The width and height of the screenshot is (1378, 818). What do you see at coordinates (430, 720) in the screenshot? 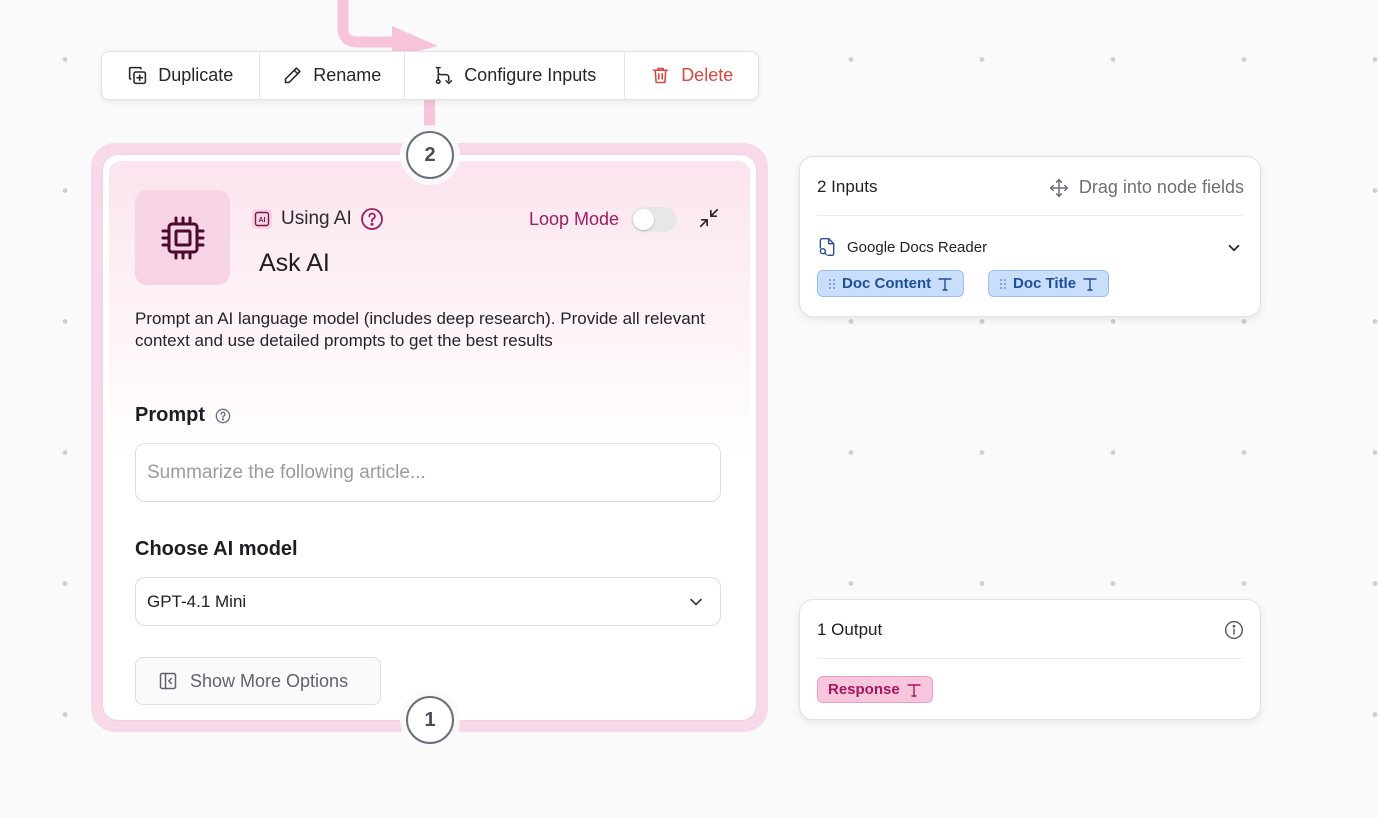
I see `step-badge-bottom: 1` at bounding box center [430, 720].